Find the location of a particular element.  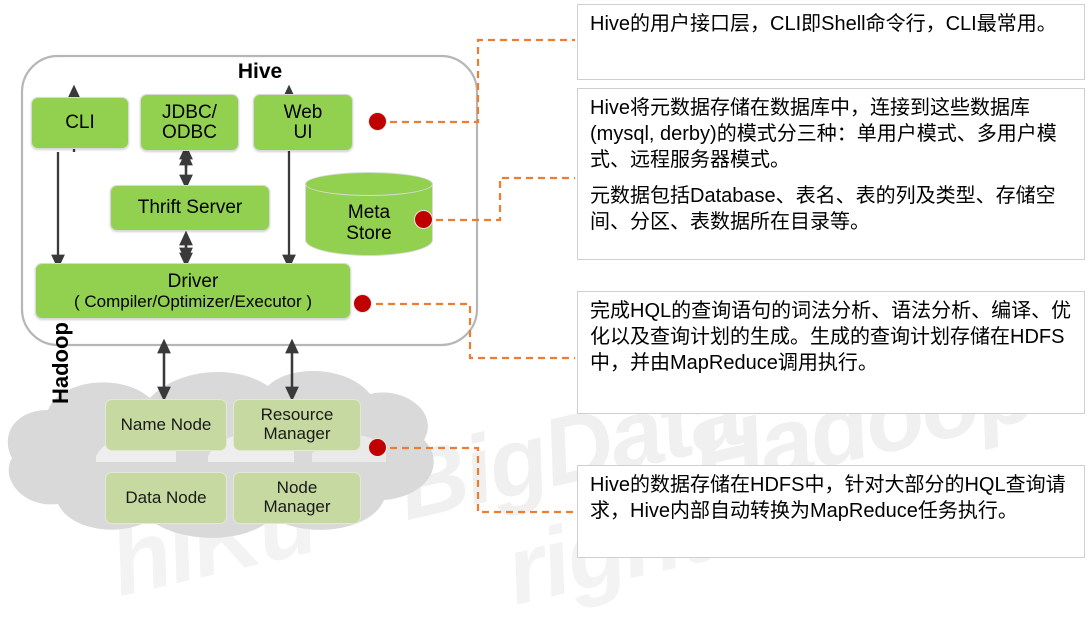

node-driver-label-line1: Driver is located at coordinates (193, 281).